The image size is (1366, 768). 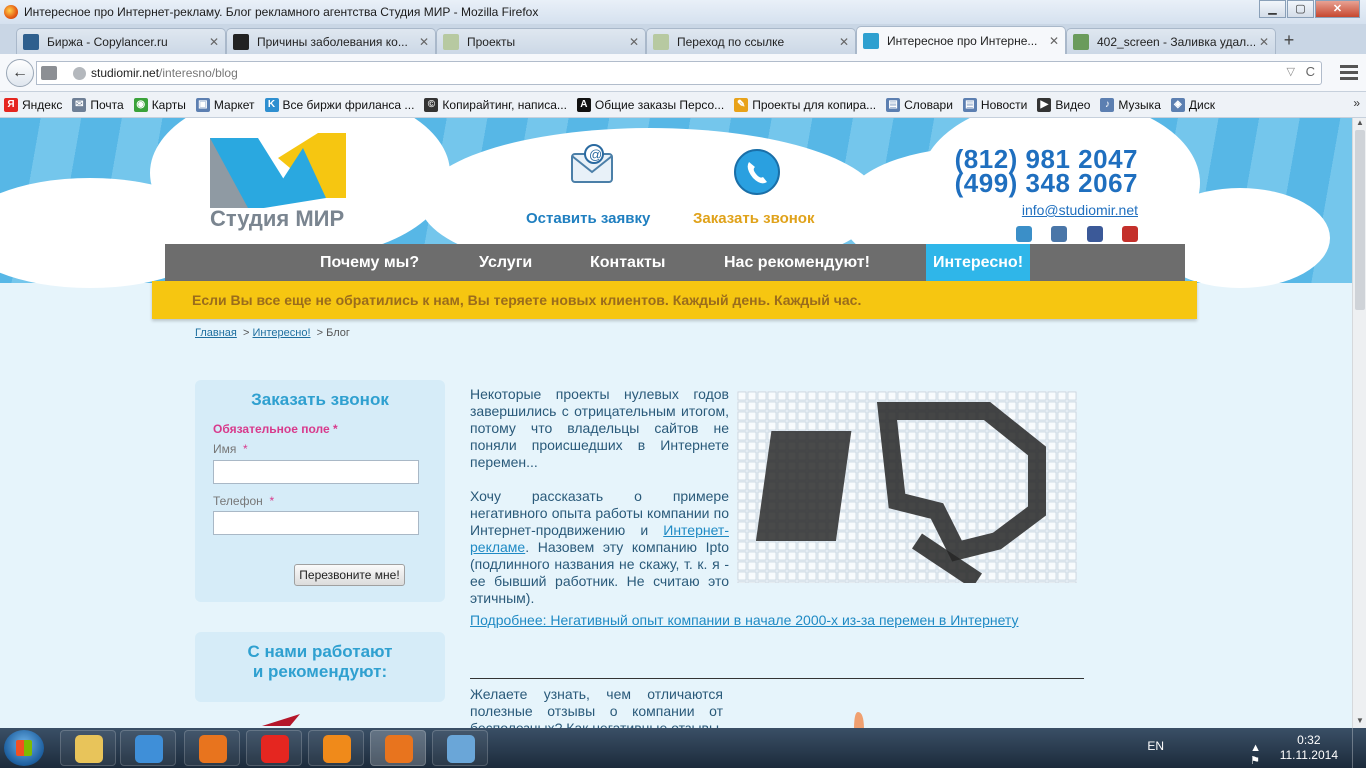 What do you see at coordinates (919, 104) in the screenshot?
I see `bookmark-item: ▤ Словари` at bounding box center [919, 104].